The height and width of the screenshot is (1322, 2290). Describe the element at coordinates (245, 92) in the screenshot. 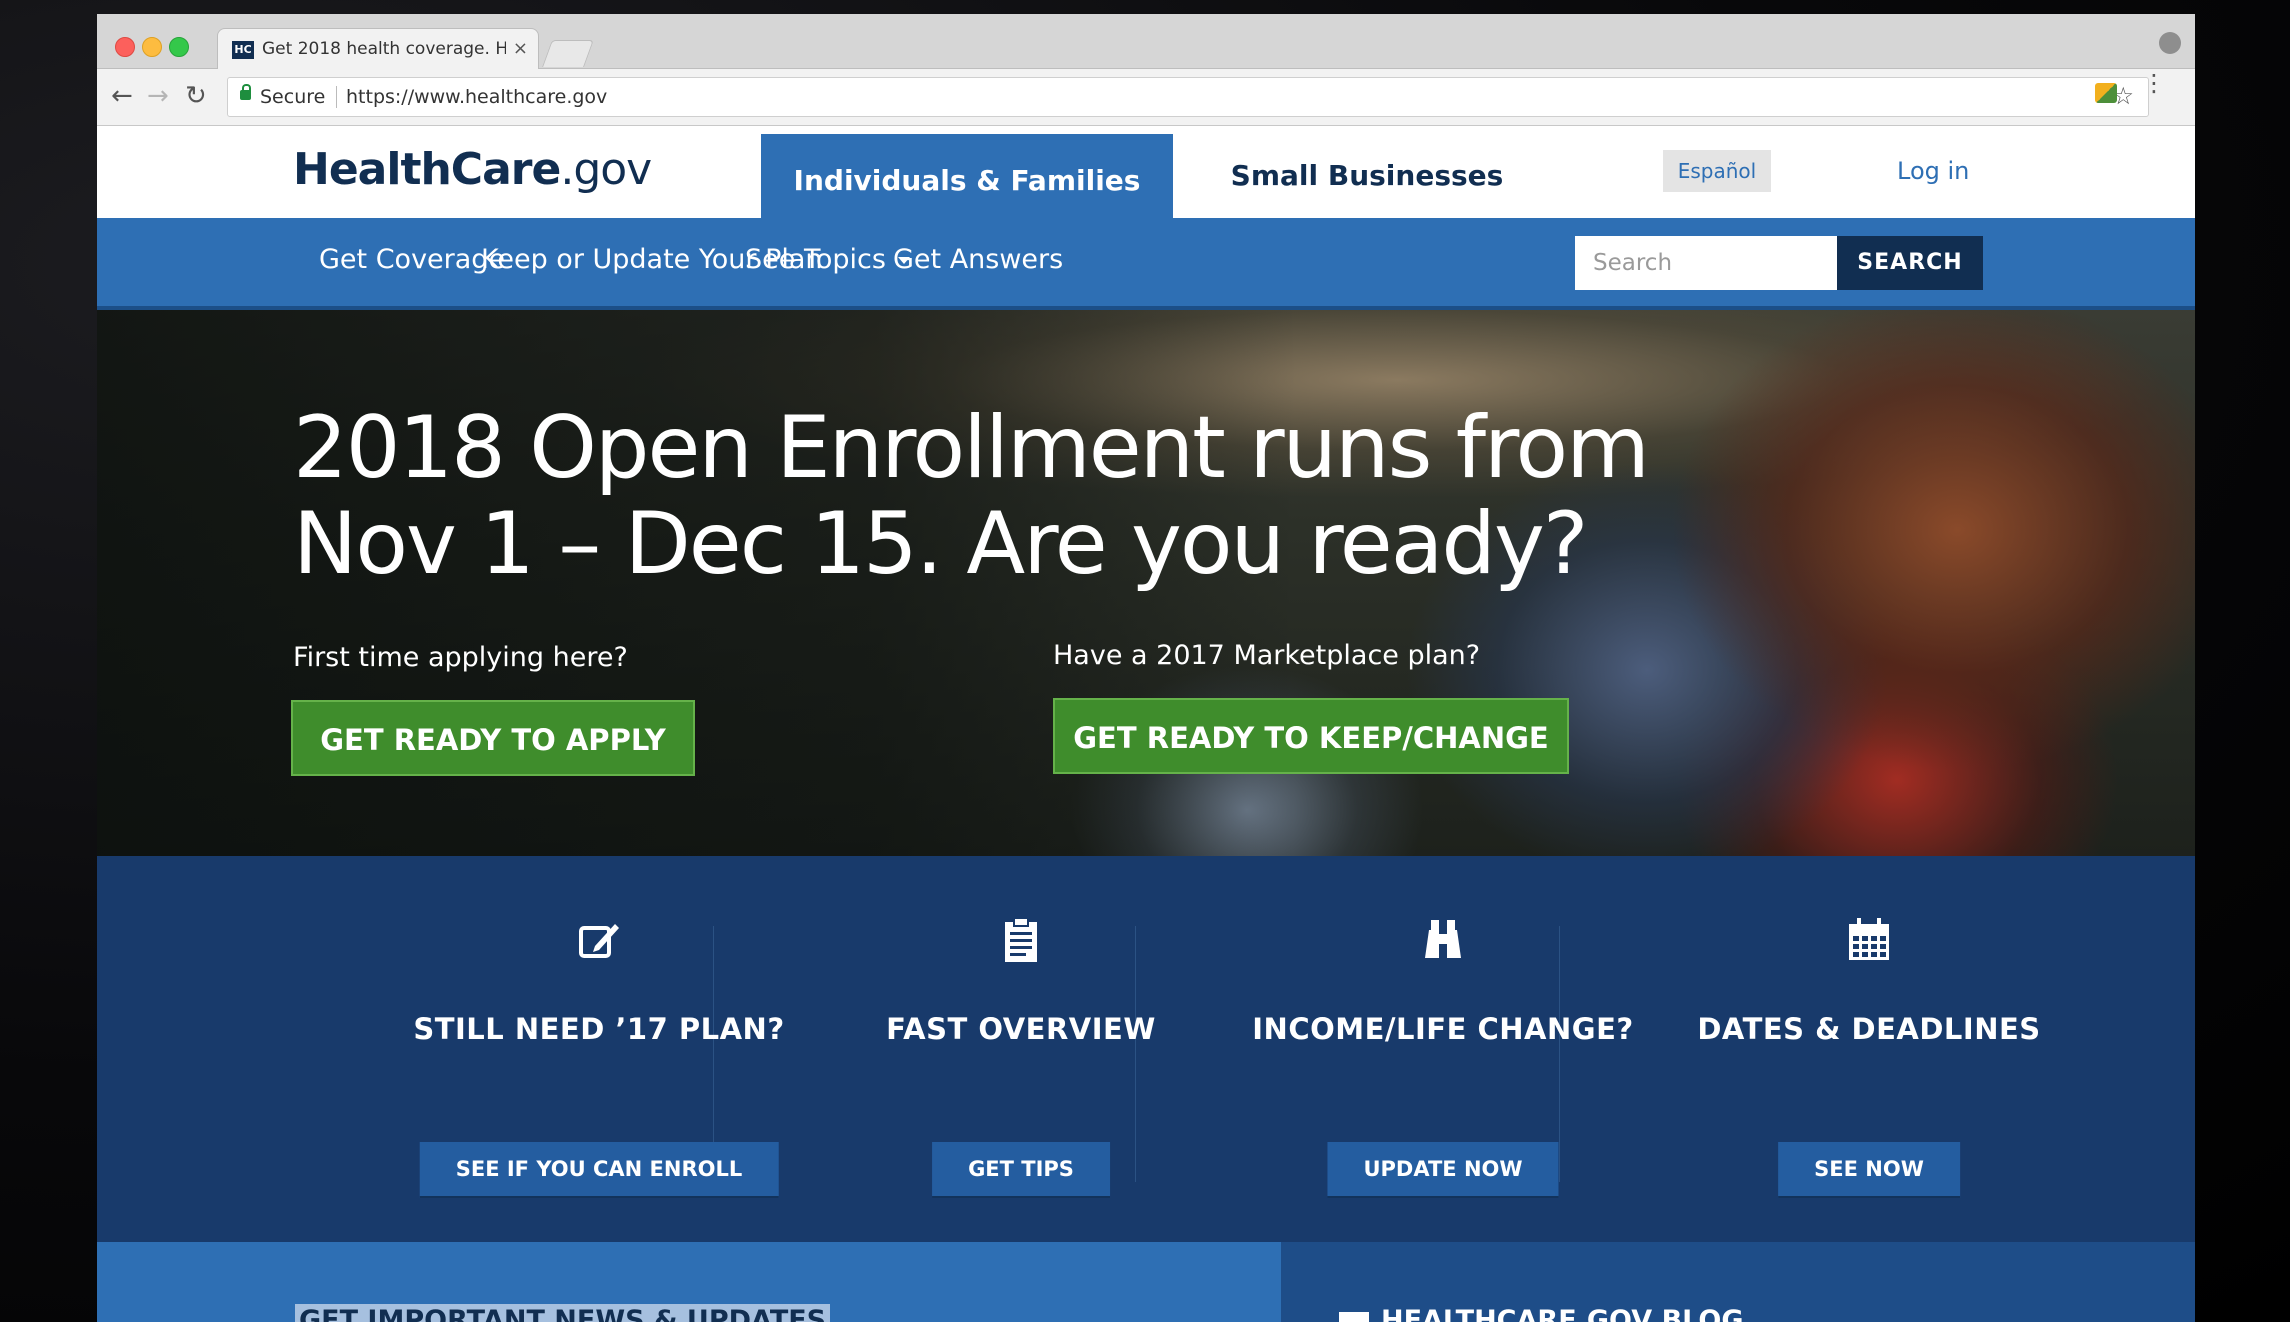

I see `lock-icon` at that location.